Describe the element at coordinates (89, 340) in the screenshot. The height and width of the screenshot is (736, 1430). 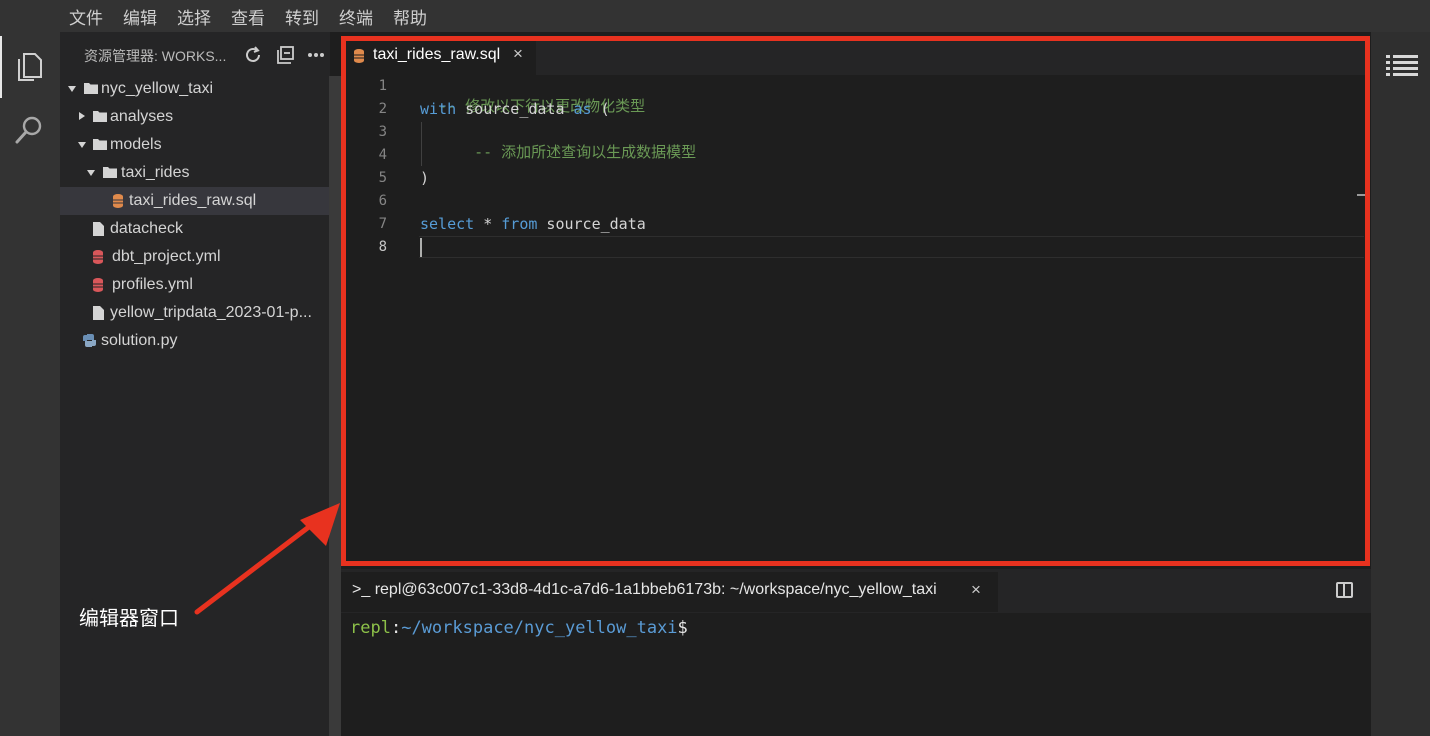
I see `python-icon` at that location.